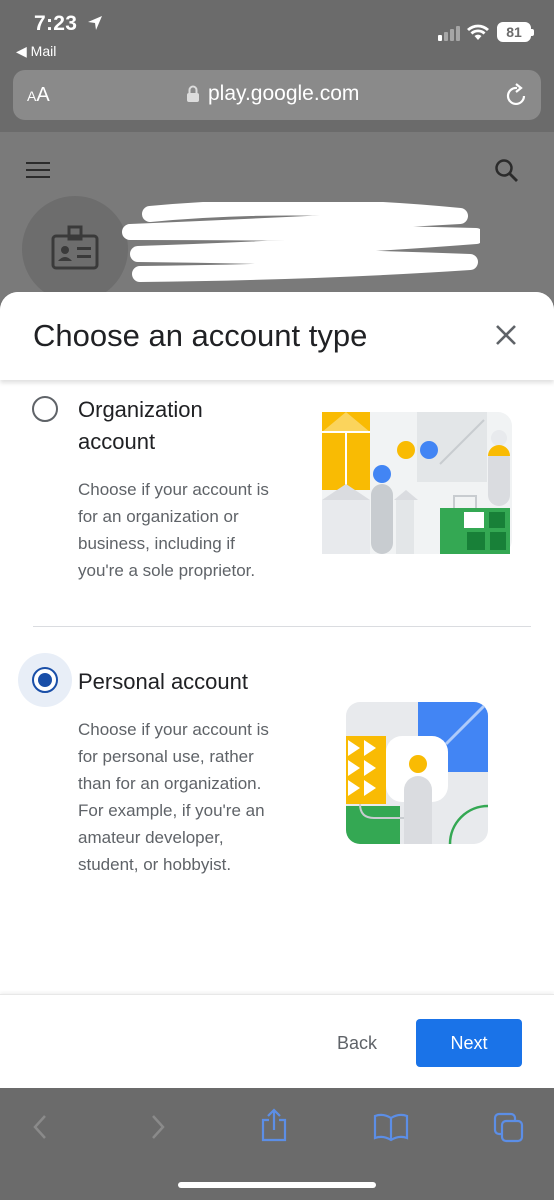  I want to click on browser-toolbar, so click(277, 1144).